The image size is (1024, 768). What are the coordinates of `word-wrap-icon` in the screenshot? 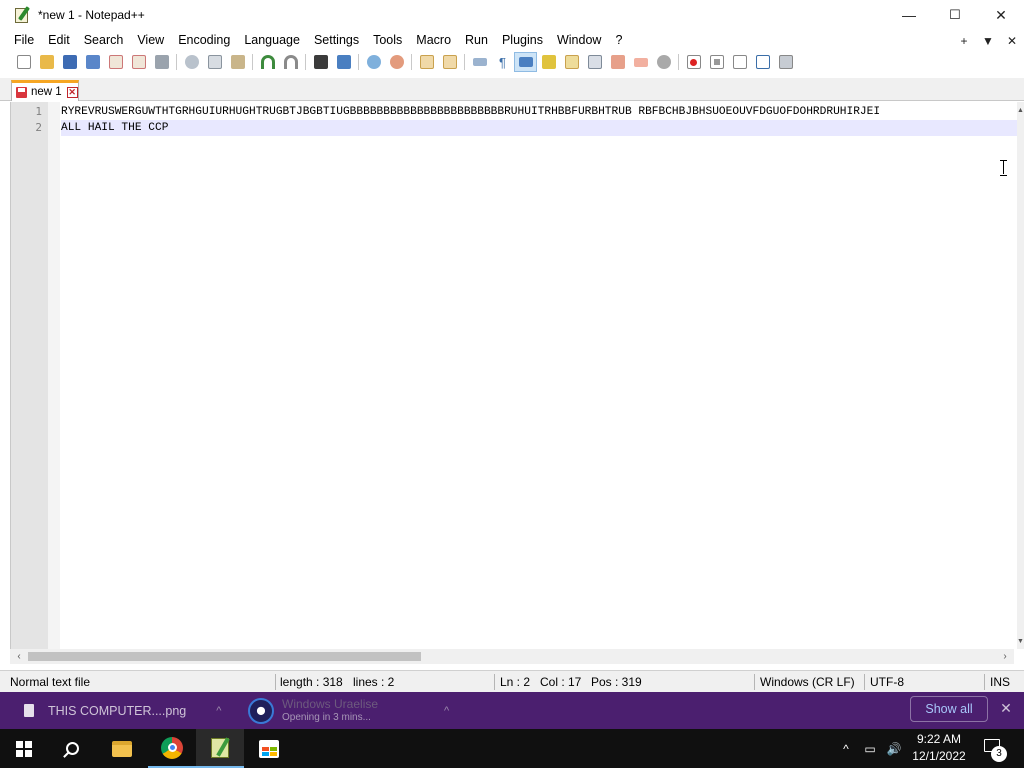 It's located at (479, 62).